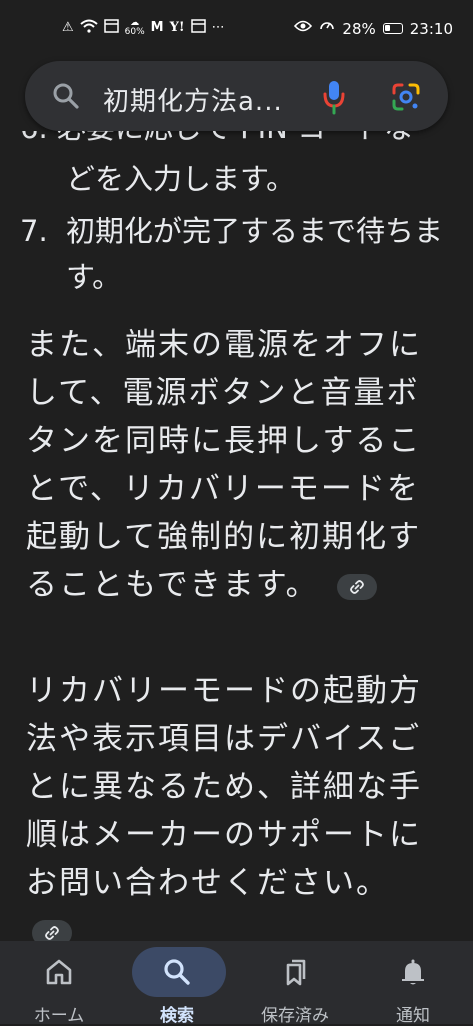 The height and width of the screenshot is (1026, 473). I want to click on list-text: どを入力します。, so click(181, 179).